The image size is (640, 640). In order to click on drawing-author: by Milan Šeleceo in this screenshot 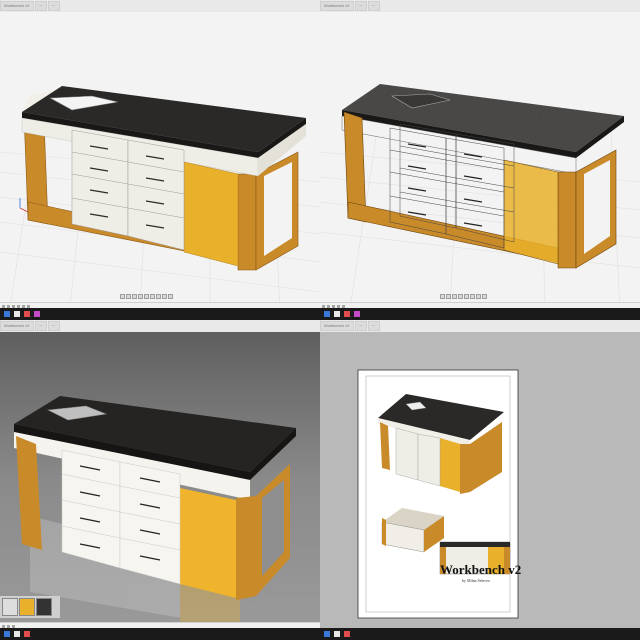, I will do `click(476, 580)`.